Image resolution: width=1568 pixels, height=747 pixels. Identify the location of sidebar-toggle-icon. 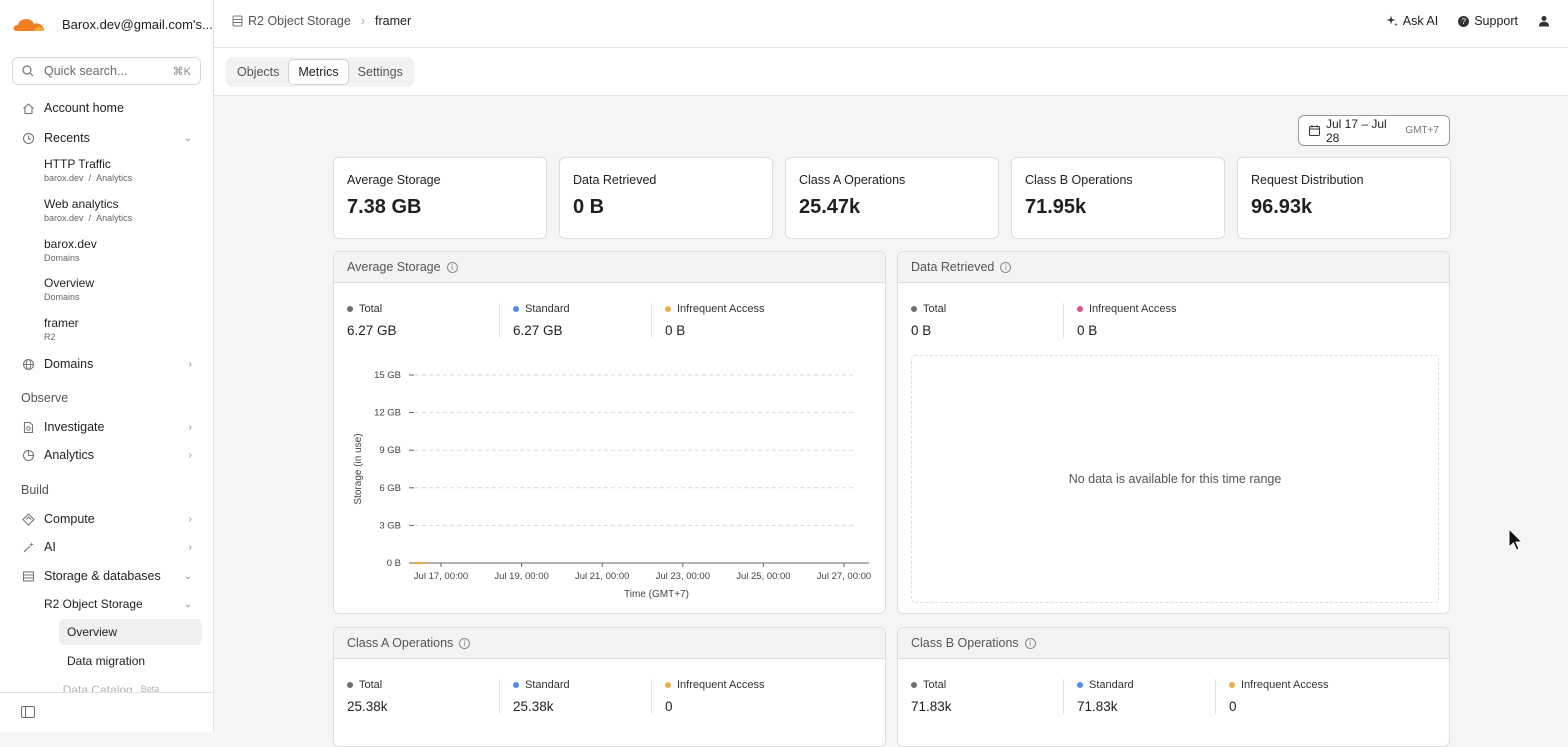
(28, 713).